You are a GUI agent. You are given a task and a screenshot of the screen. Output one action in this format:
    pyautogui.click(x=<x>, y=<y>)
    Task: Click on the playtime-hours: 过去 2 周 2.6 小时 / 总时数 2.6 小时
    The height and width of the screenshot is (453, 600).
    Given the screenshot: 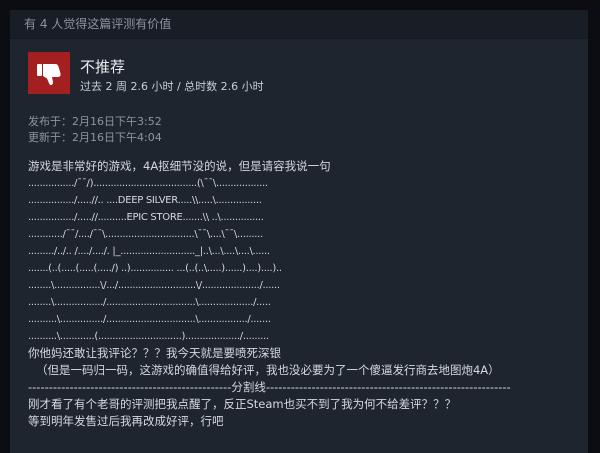 What is the action you would take?
    pyautogui.click(x=172, y=86)
    